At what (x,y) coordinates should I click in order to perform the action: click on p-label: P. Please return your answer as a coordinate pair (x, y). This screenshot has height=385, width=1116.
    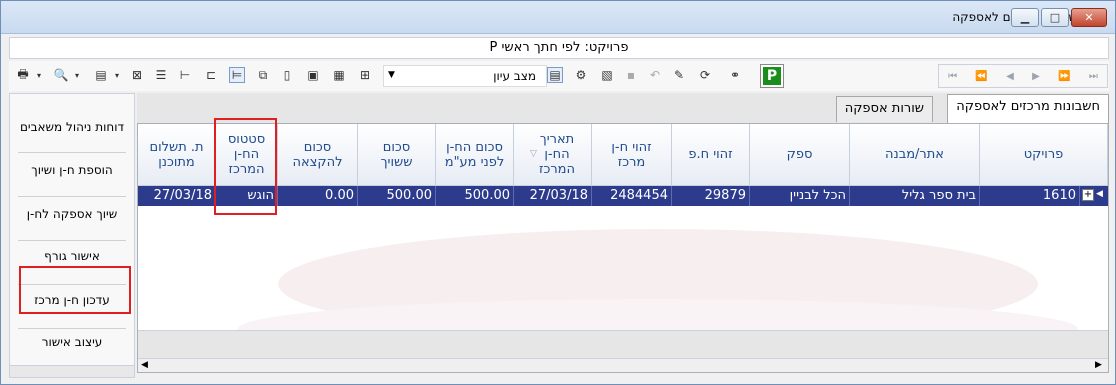
    Looking at the image, I should click on (772, 76).